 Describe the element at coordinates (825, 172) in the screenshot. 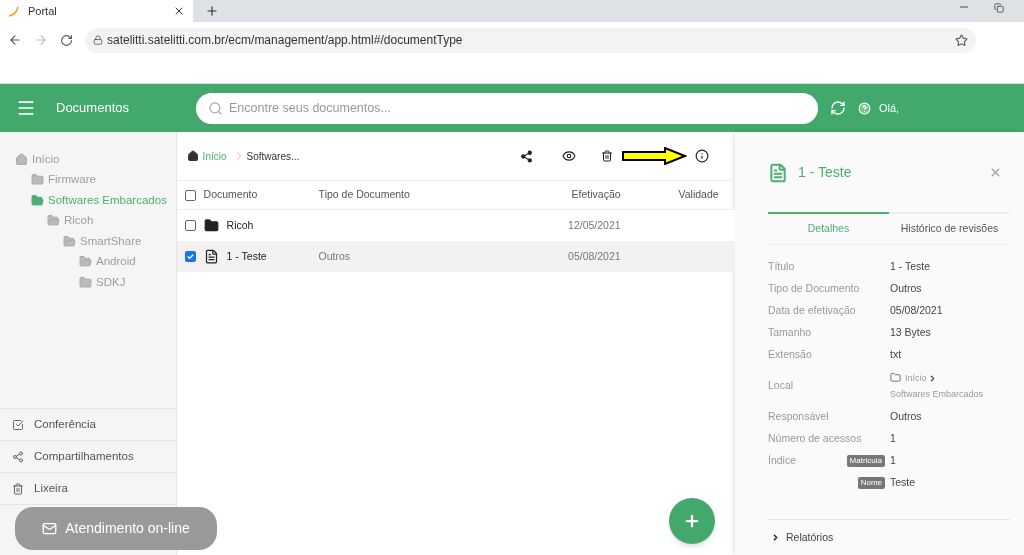

I see `details-title: 1 - Teste` at that location.